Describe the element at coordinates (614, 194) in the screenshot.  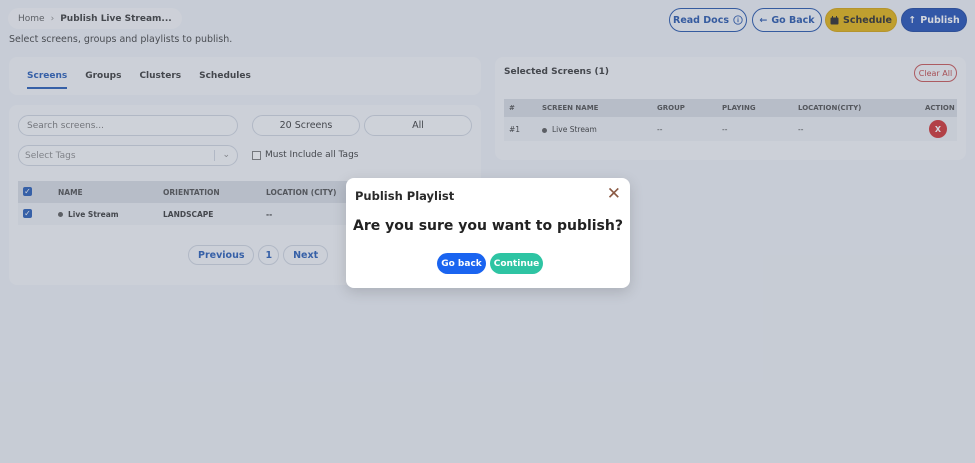
I see `close-icon: ✕` at that location.